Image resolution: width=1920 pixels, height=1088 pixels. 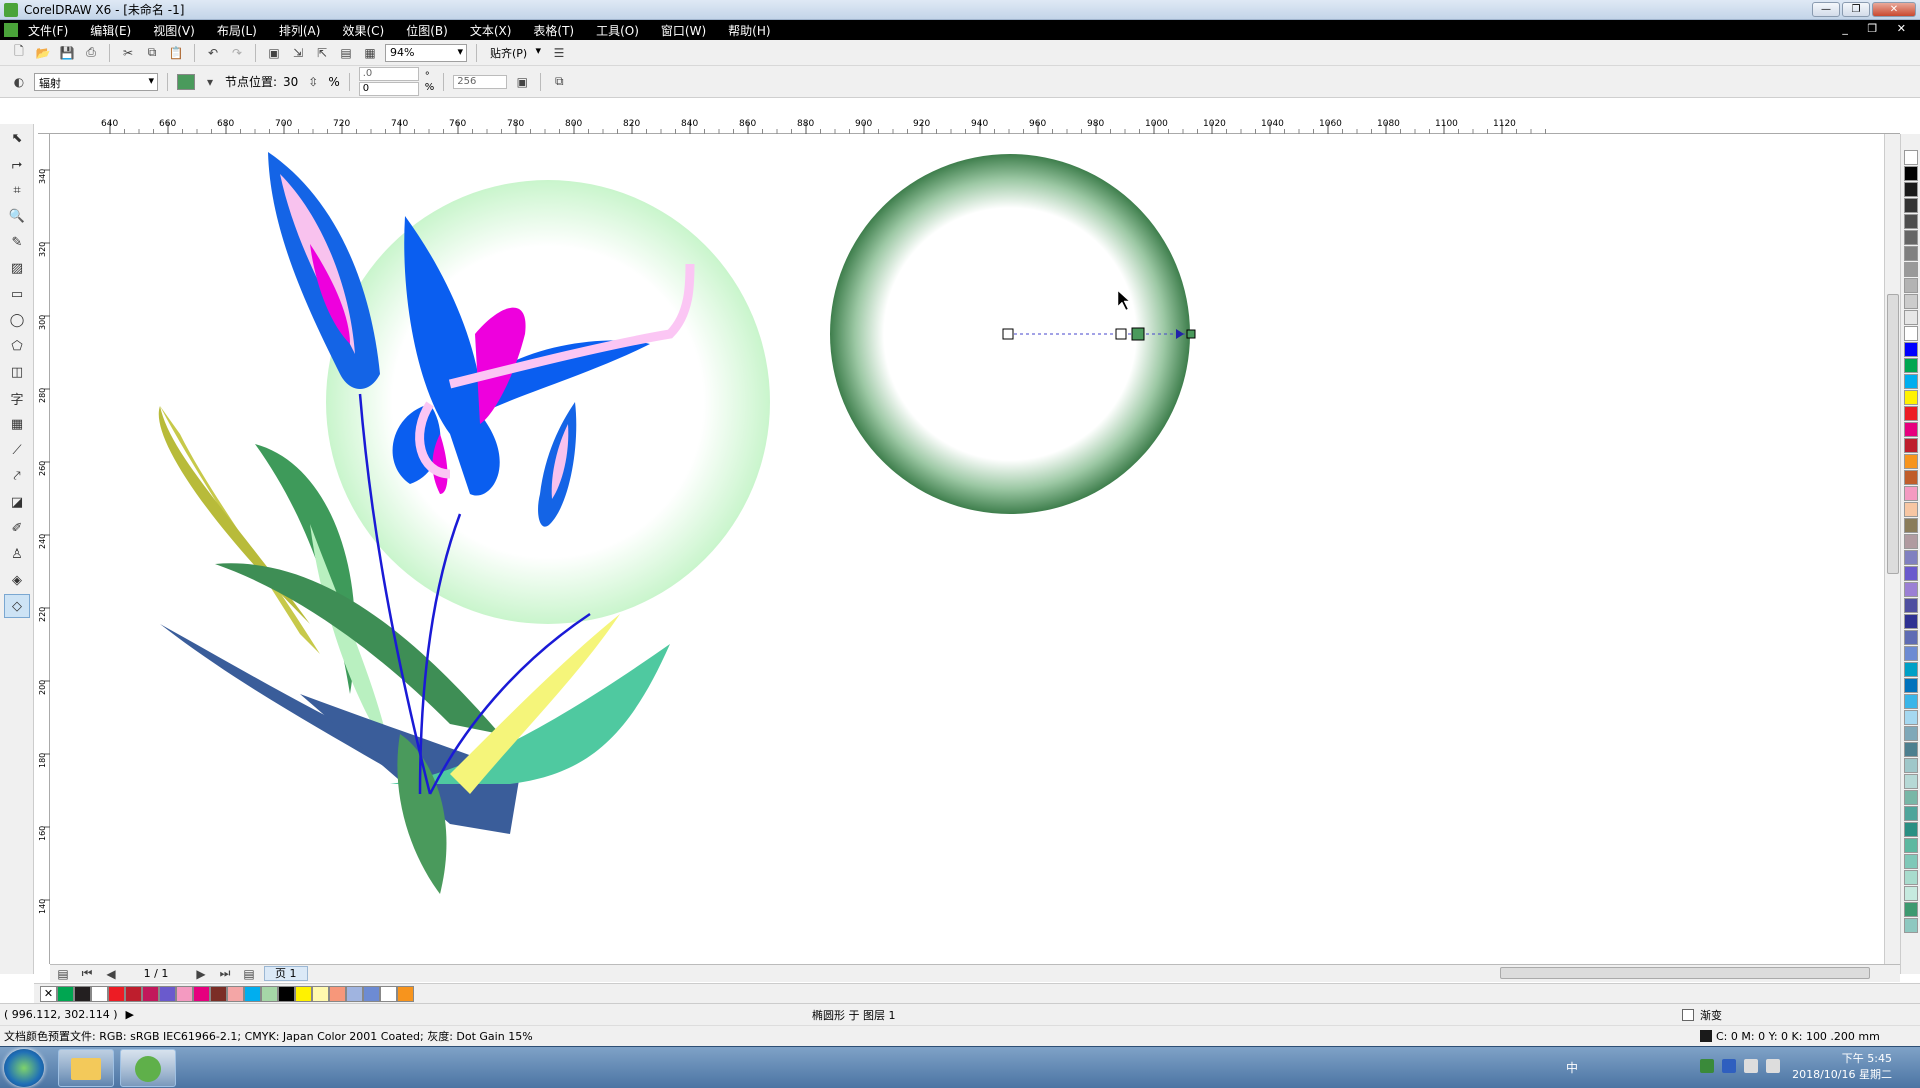 What do you see at coordinates (1826, 9) in the screenshot?
I see `minimize-button: —` at bounding box center [1826, 9].